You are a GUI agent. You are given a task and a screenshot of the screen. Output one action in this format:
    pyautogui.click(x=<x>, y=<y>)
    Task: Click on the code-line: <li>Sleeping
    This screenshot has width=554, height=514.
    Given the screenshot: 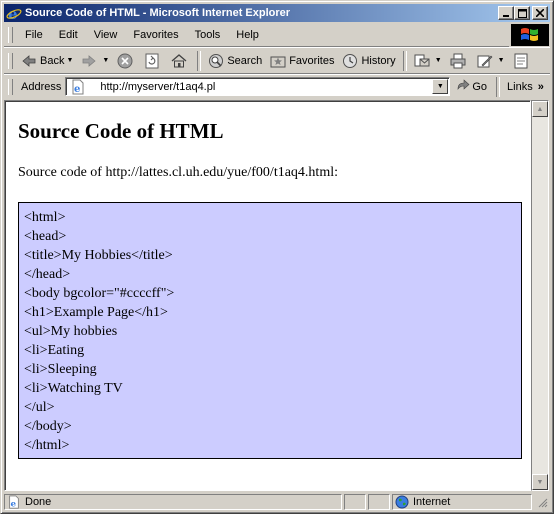 What is the action you would take?
    pyautogui.click(x=60, y=369)
    